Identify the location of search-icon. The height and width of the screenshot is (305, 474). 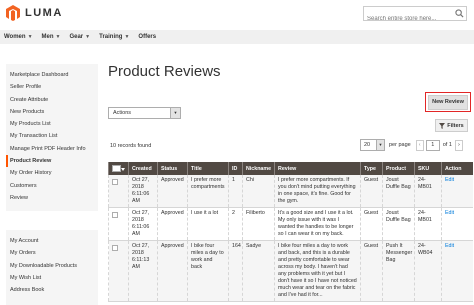
(459, 13).